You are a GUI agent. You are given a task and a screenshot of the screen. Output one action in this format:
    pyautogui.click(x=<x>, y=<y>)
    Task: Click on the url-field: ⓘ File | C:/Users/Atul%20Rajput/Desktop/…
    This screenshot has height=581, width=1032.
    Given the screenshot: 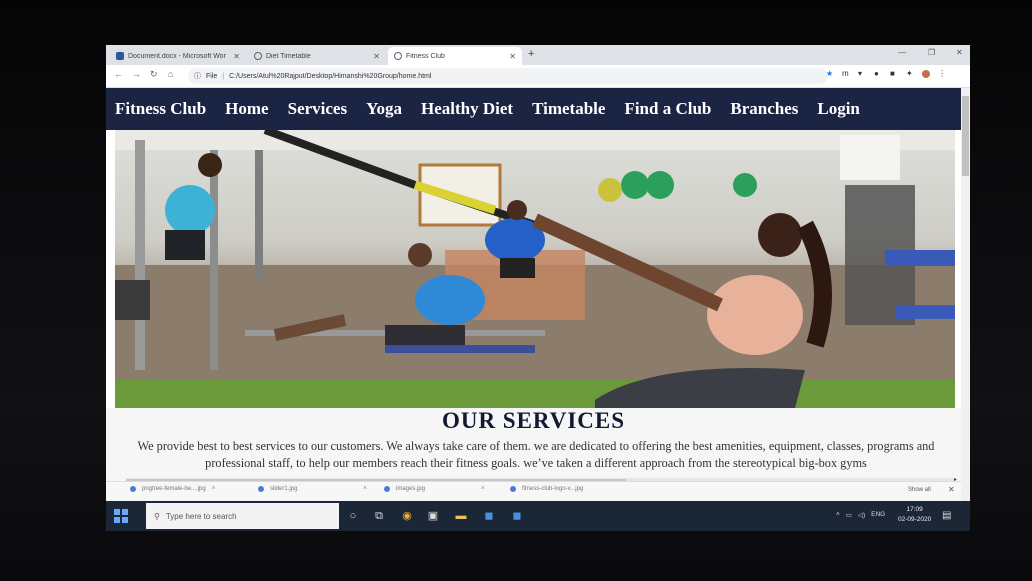 What is the action you would take?
    pyautogui.click(x=508, y=76)
    